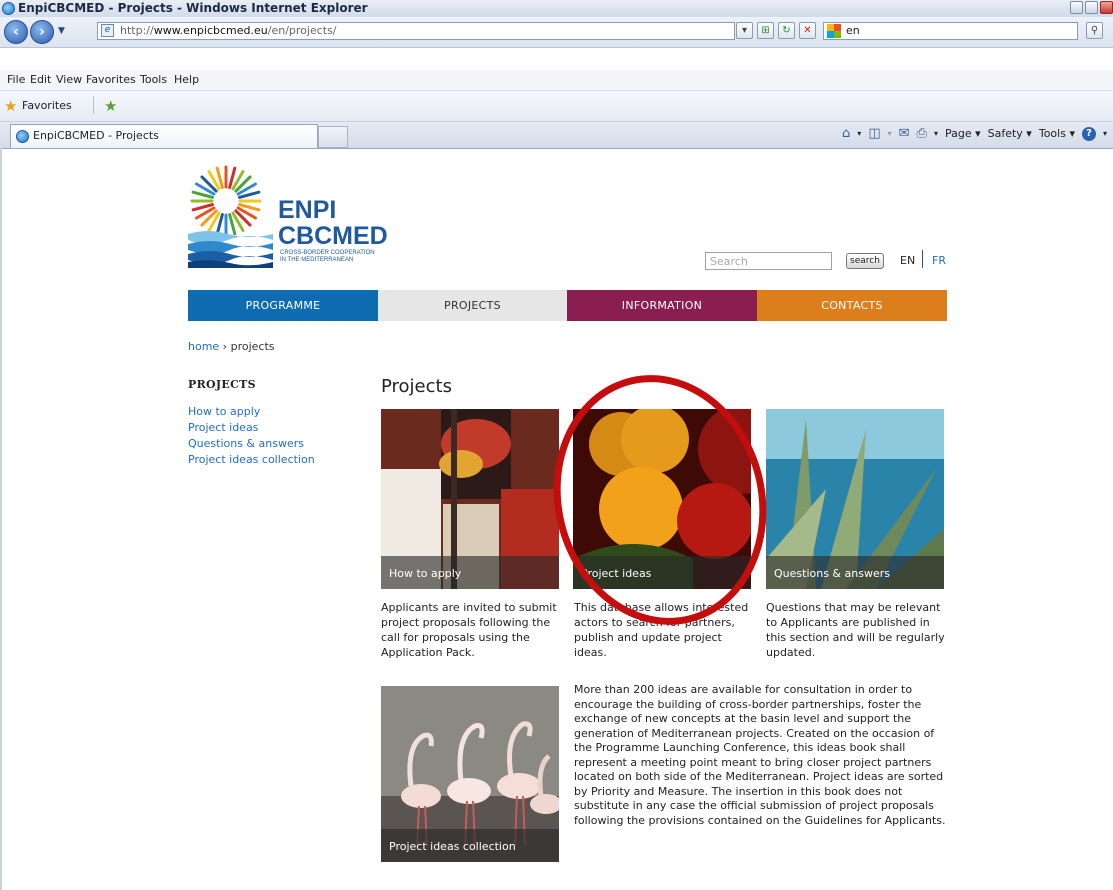 The height and width of the screenshot is (890, 1113). Describe the element at coordinates (834, 31) in the screenshot. I see `live-search-logo-icon` at that location.